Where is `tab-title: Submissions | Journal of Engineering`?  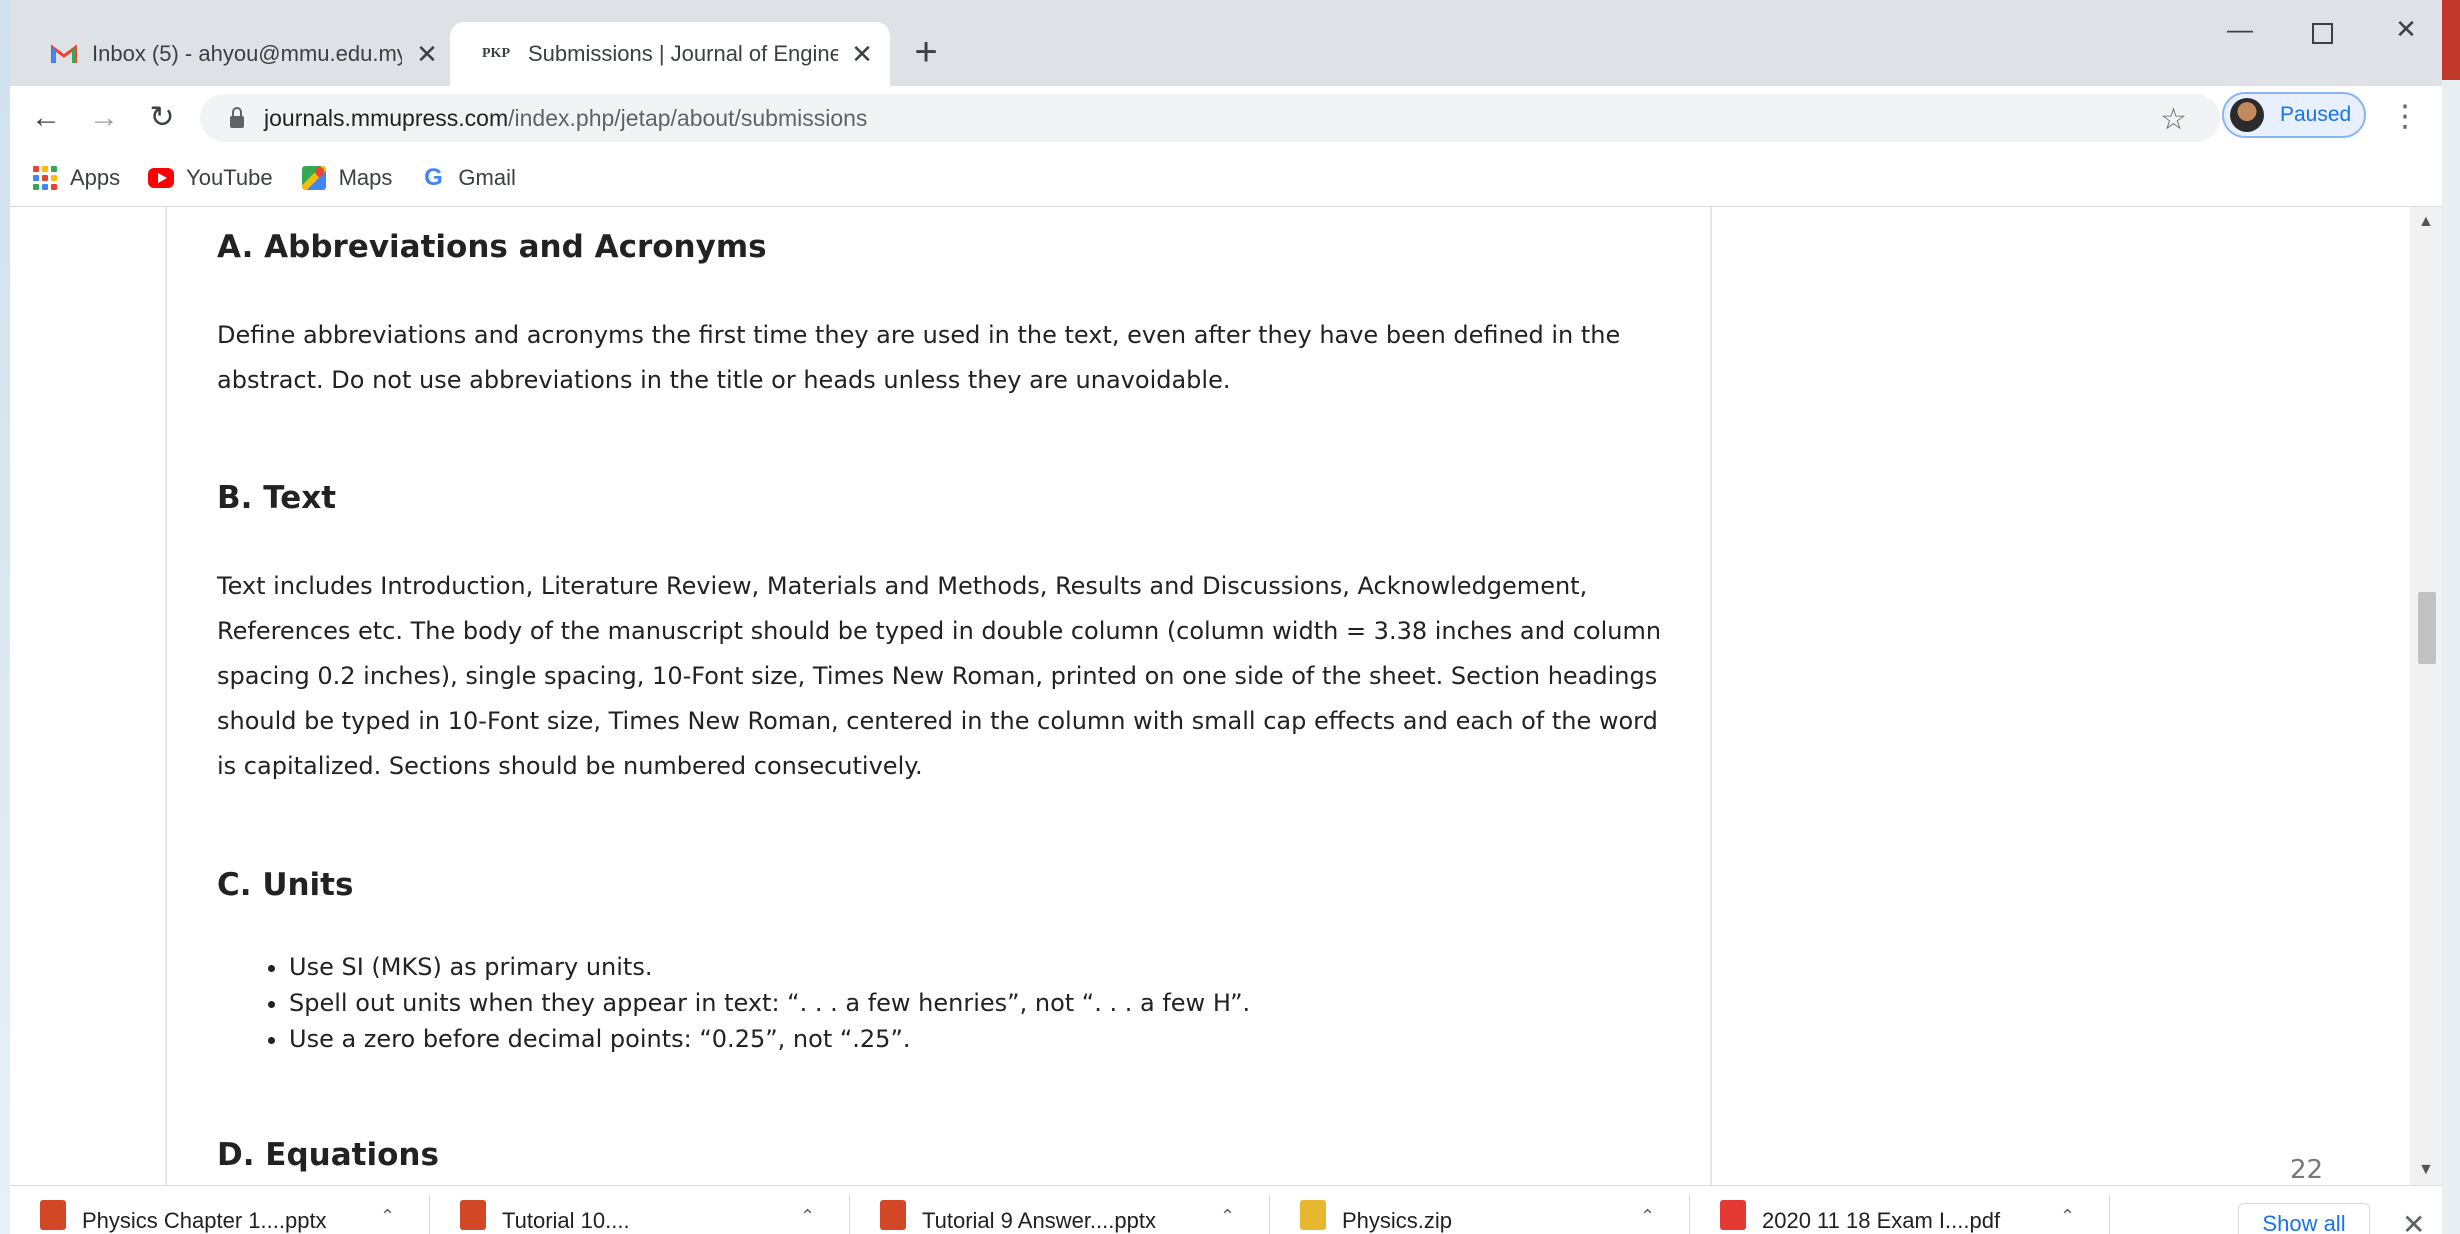
tab-title: Submissions | Journal of Engineering is located at coordinates (683, 53).